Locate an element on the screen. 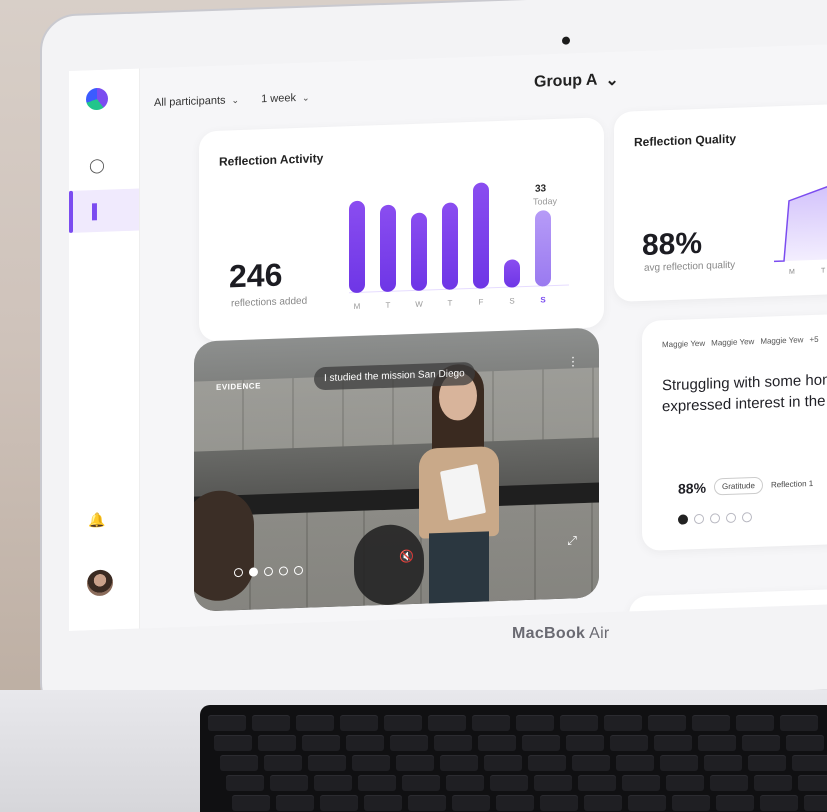  analytics-icon: ▌ is located at coordinates (97, 211).